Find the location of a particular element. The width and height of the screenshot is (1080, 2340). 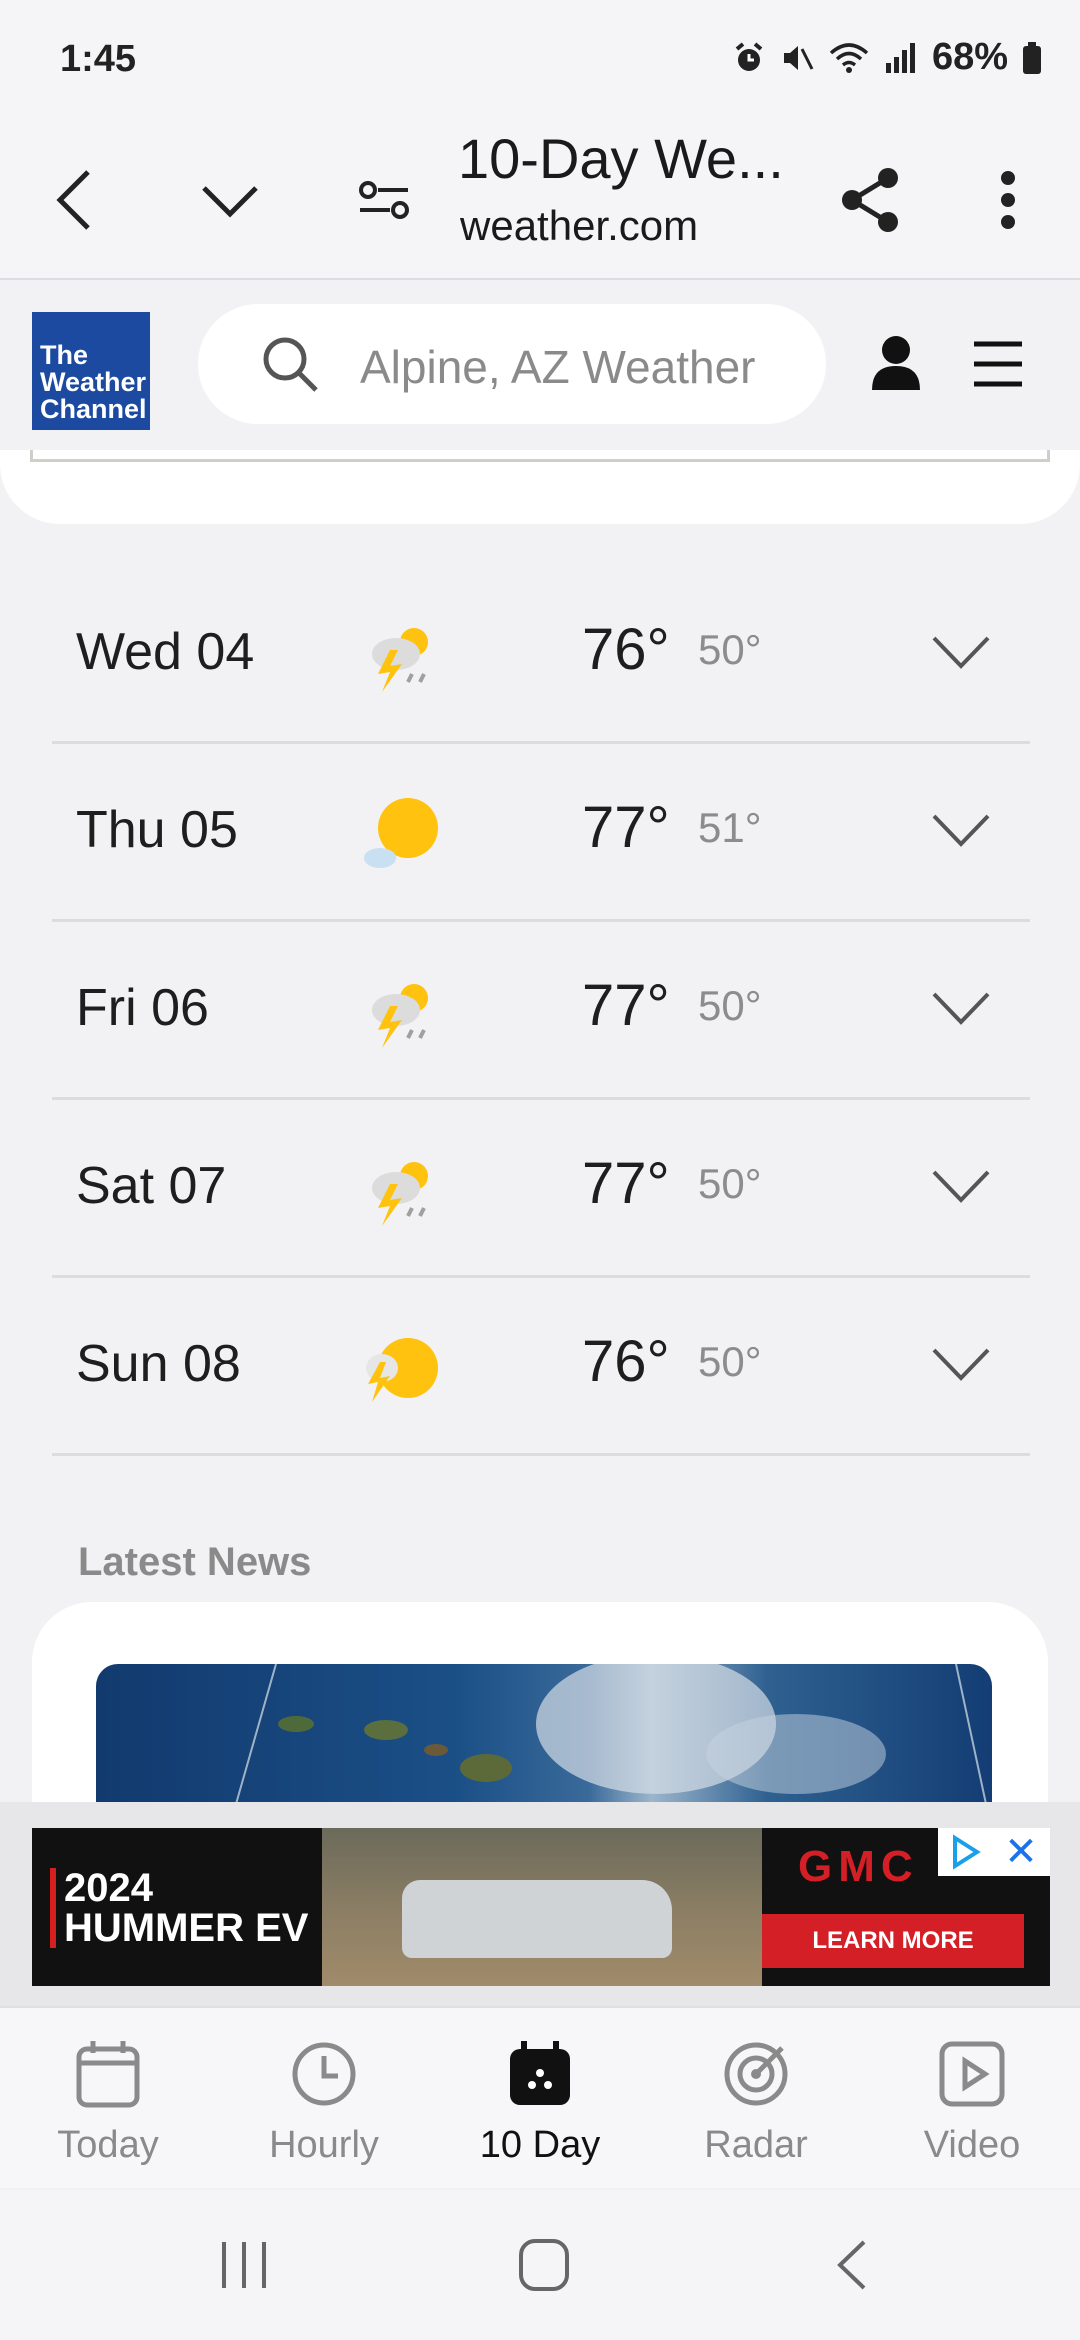

ad-close-icon: ✕ is located at coordinates (1021, 1852).